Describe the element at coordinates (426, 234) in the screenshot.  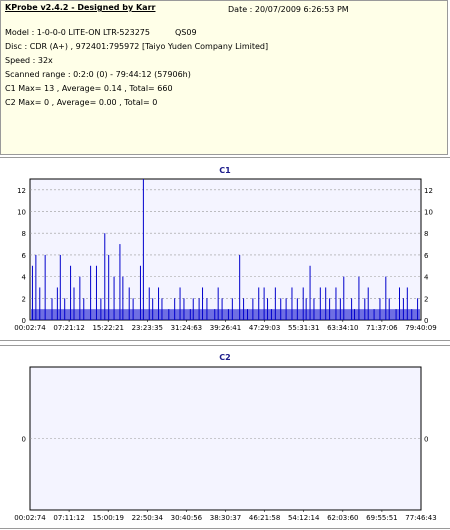
I see `y-tick-label-right: 8` at that location.